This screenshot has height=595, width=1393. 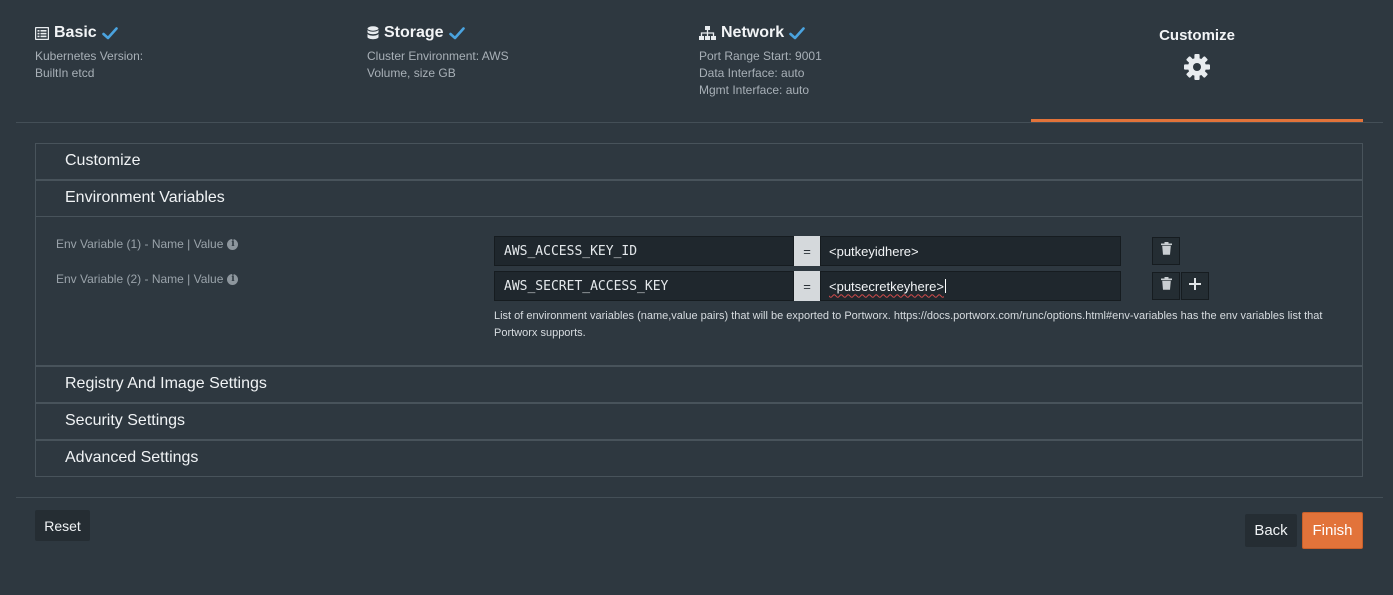 I want to click on add-env-button, so click(x=1195, y=286).